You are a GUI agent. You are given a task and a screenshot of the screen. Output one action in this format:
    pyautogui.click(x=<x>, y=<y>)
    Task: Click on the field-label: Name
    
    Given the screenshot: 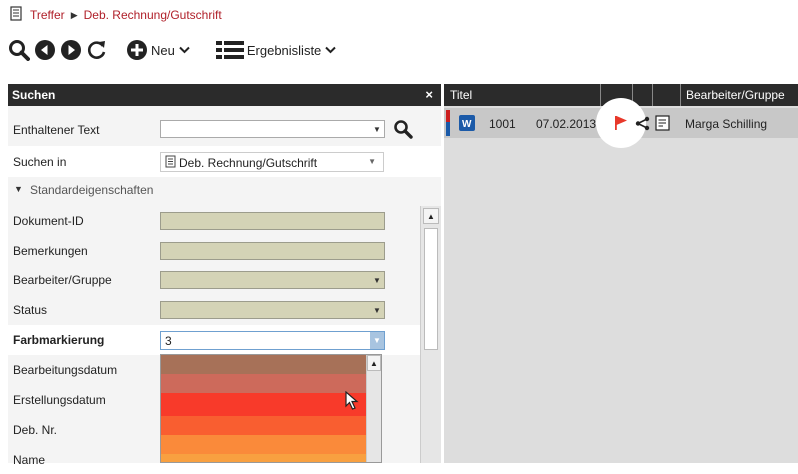 What is the action you would take?
    pyautogui.click(x=29, y=460)
    